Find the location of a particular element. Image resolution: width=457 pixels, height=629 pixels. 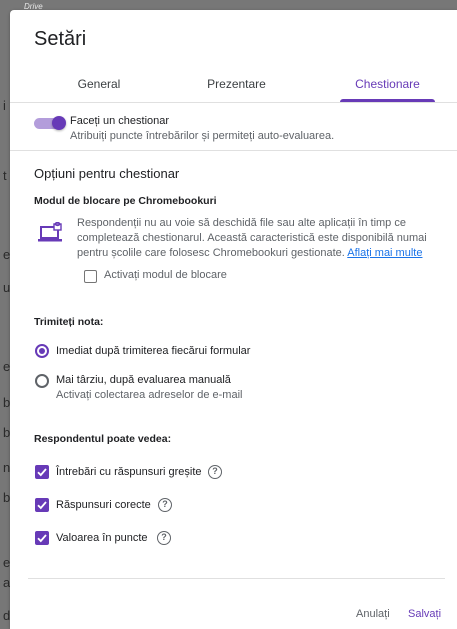

cancel-button: Anulați is located at coordinates (373, 614).